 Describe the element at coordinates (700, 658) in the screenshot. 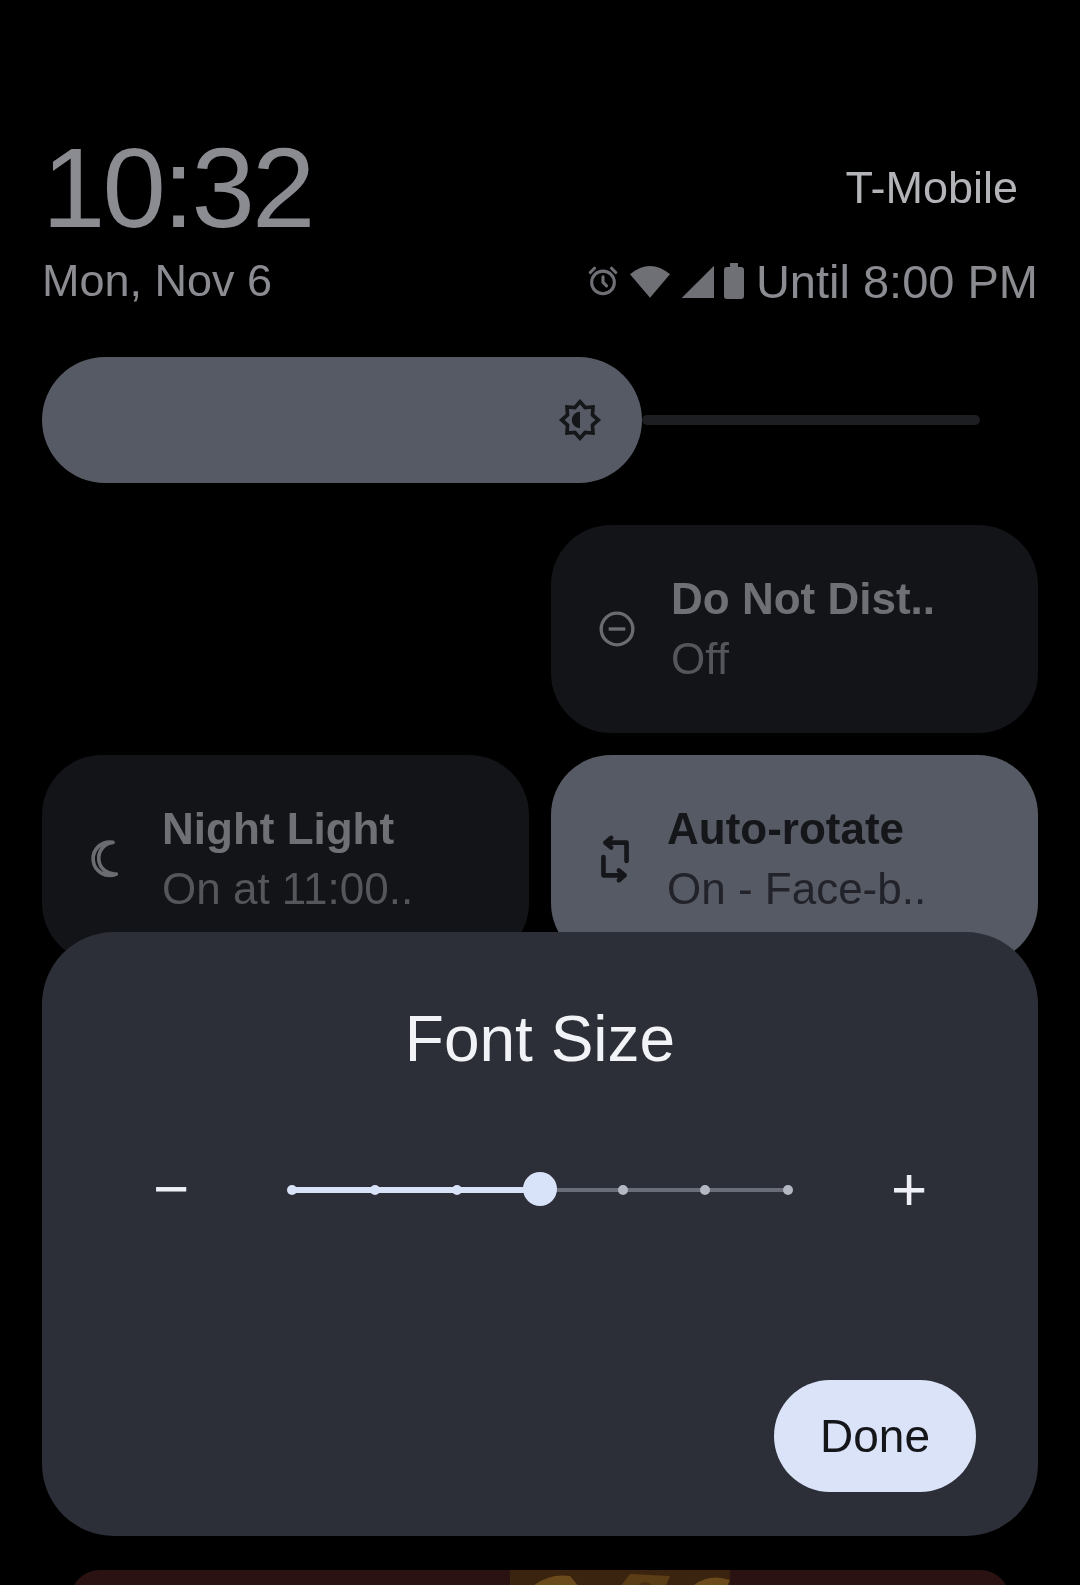

I see `tile-status: Off` at that location.